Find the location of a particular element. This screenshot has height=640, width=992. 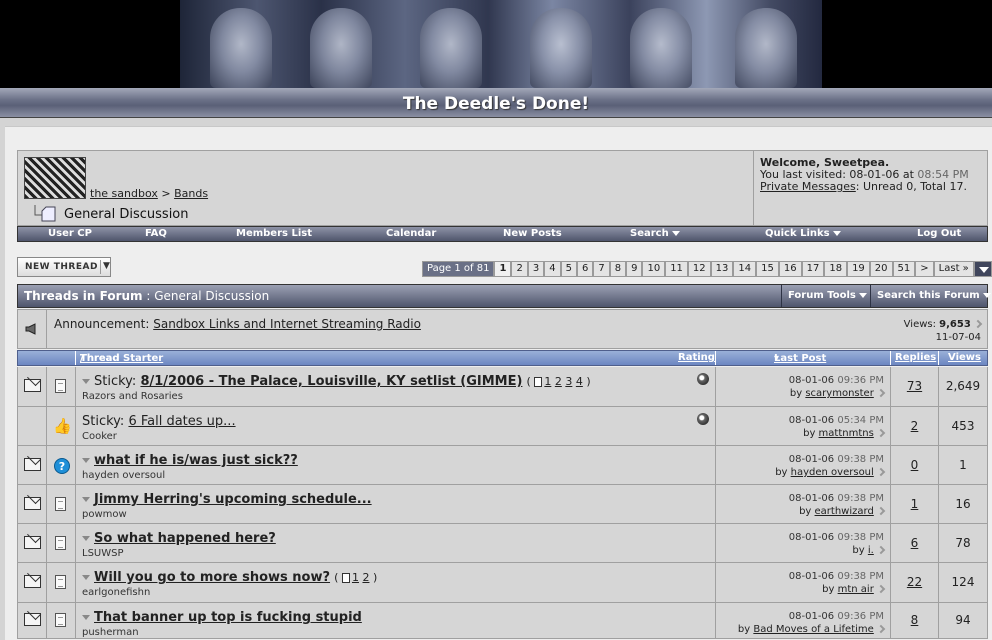

menu-new-posts: New Posts is located at coordinates (532, 233).